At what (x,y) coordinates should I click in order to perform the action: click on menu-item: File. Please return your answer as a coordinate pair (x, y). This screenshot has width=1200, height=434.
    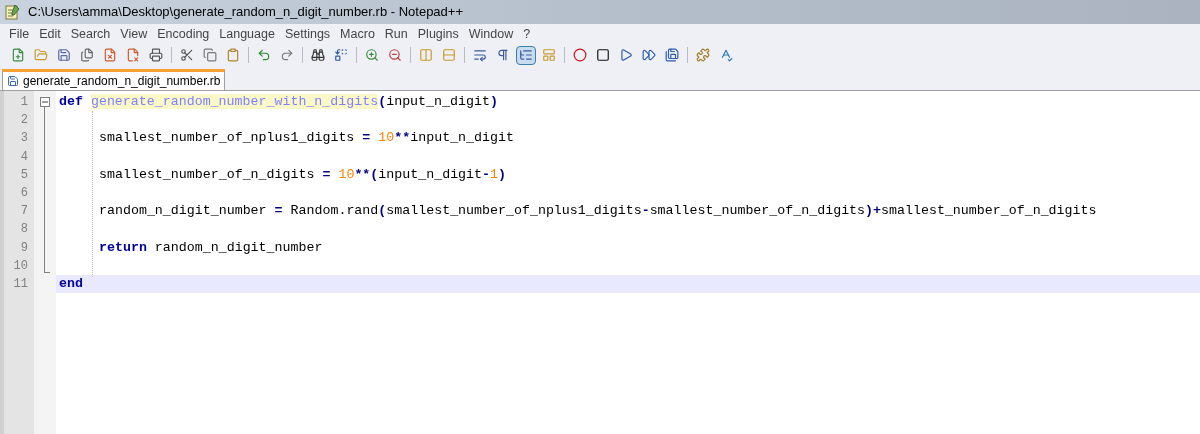
    Looking at the image, I should click on (19, 34).